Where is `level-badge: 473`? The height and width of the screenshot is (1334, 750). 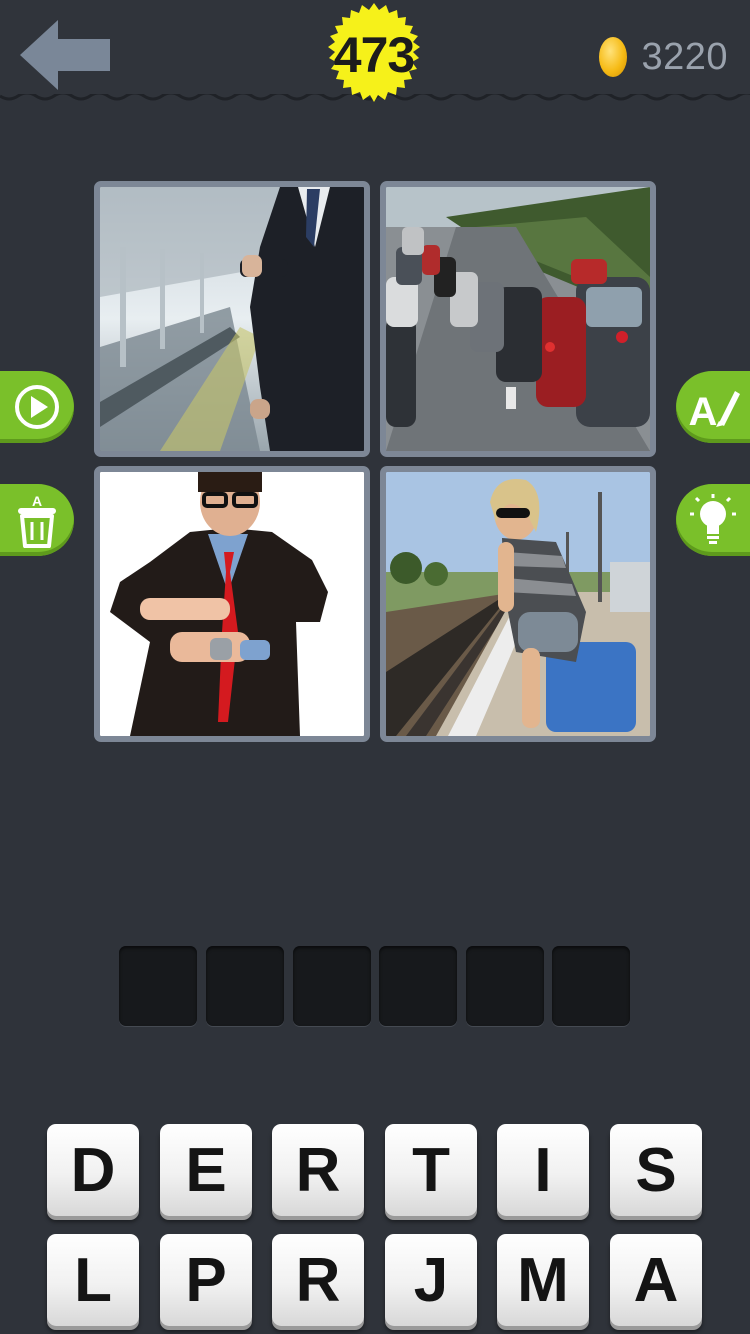
level-badge: 473 is located at coordinates (374, 55).